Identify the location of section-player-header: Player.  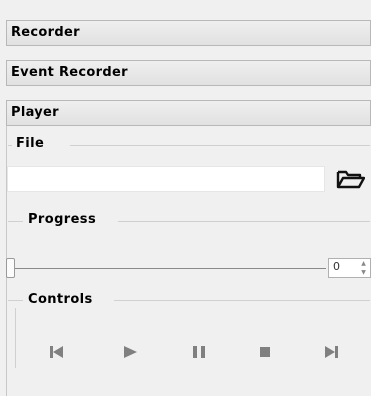
(188, 113).